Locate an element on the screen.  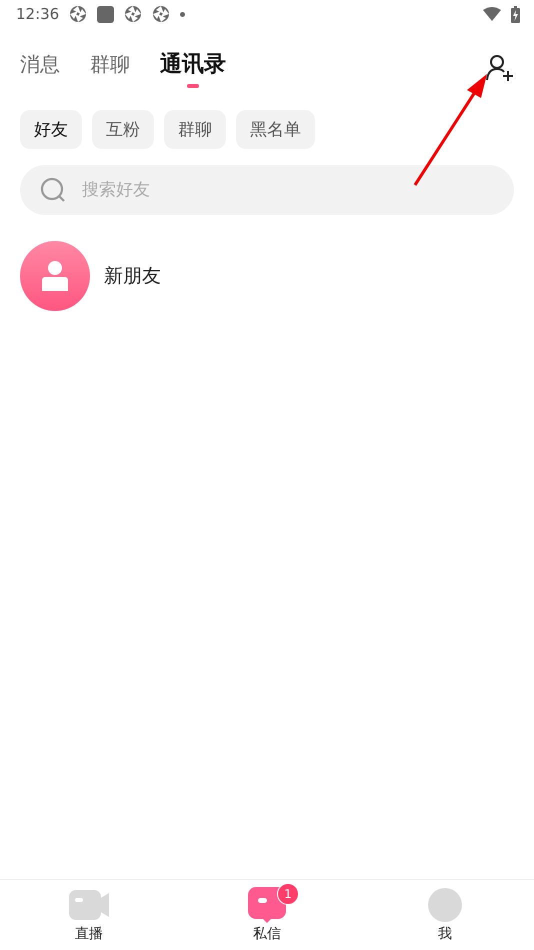
nav-item: 直播 is located at coordinates (89, 915).